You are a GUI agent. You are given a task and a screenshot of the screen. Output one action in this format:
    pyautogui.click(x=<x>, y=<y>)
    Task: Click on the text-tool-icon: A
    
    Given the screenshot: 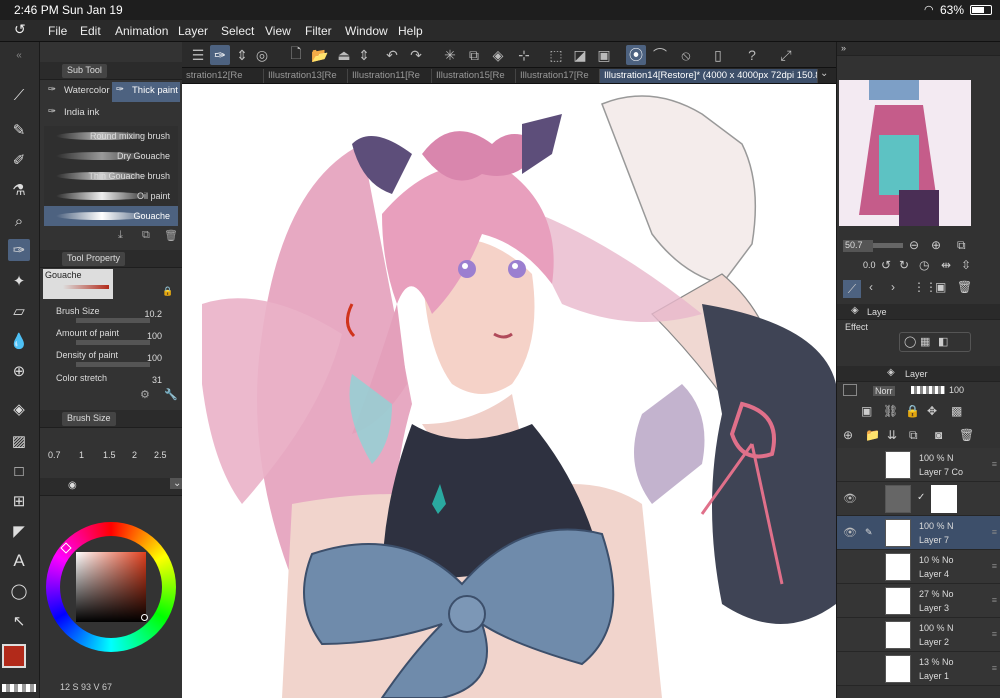 What is the action you would take?
    pyautogui.click(x=19, y=561)
    